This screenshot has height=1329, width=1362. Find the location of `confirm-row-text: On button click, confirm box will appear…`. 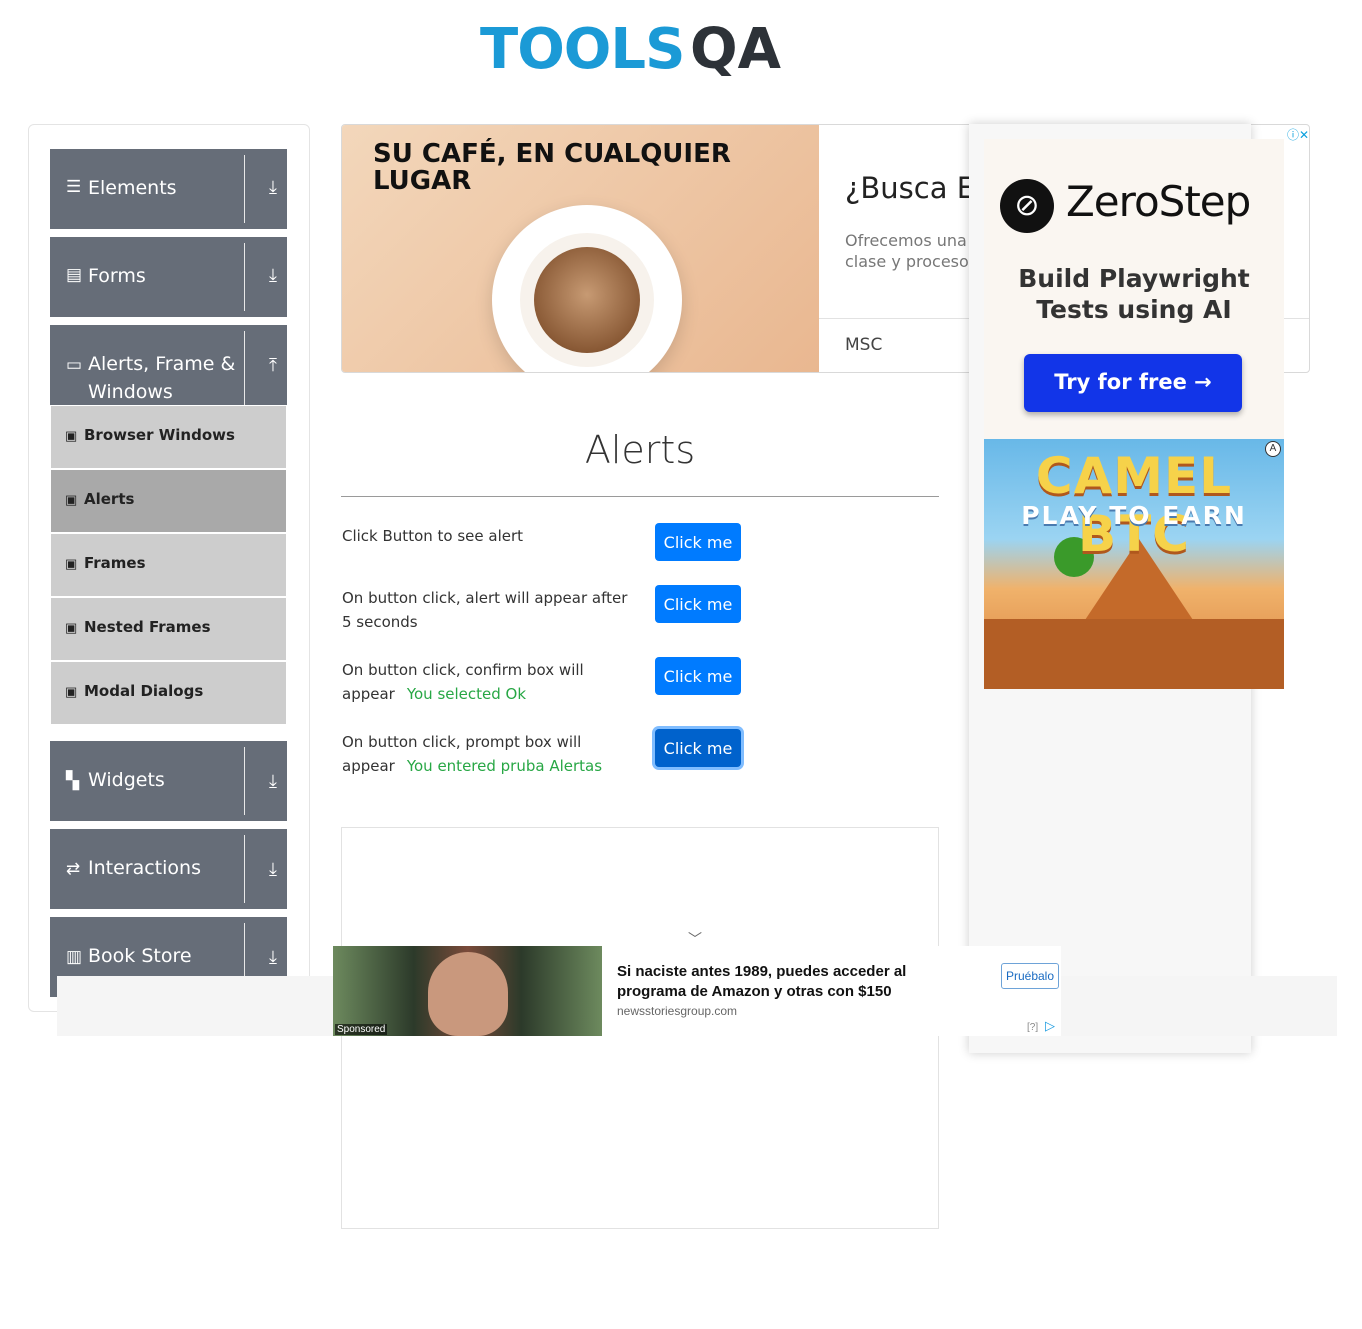

confirm-row-text: On button click, confirm box will appear… is located at coordinates (487, 682).